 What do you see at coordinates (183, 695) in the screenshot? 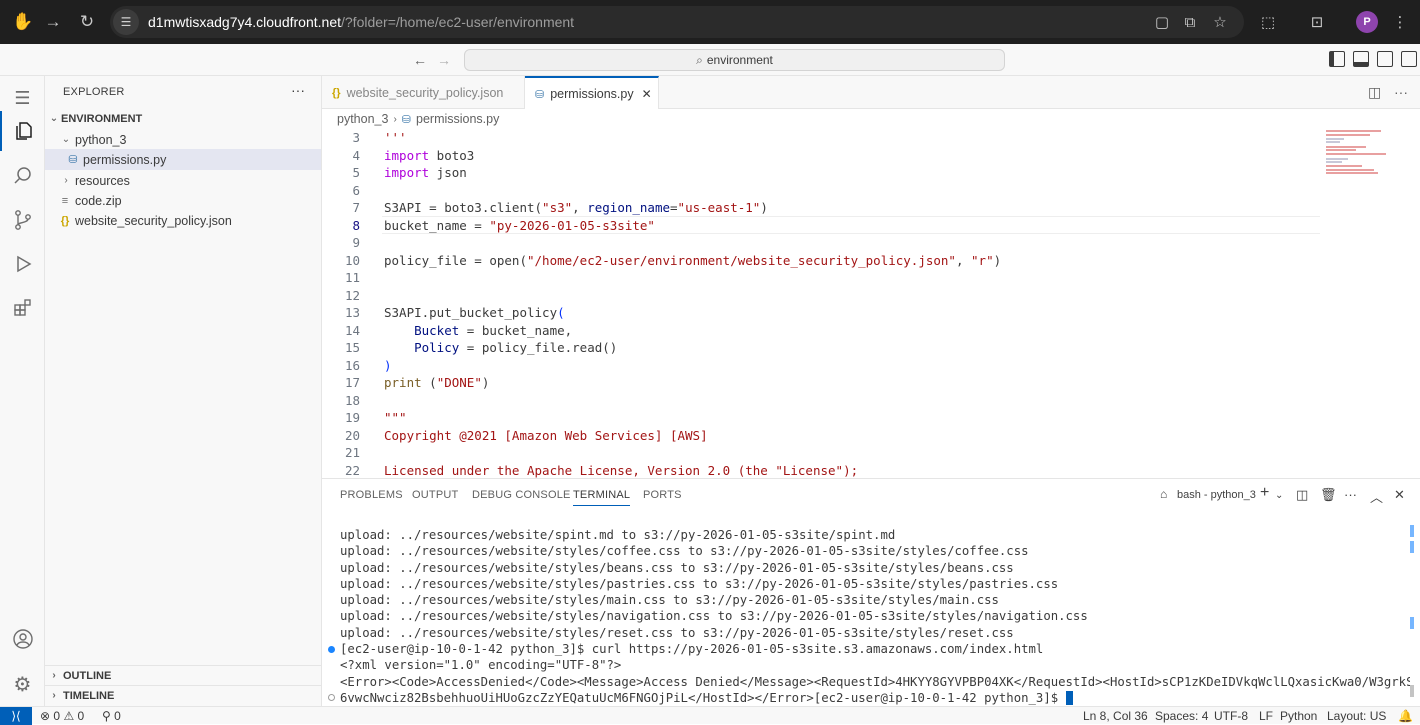
I see `timeline-section: › TIMELINE` at bounding box center [183, 695].